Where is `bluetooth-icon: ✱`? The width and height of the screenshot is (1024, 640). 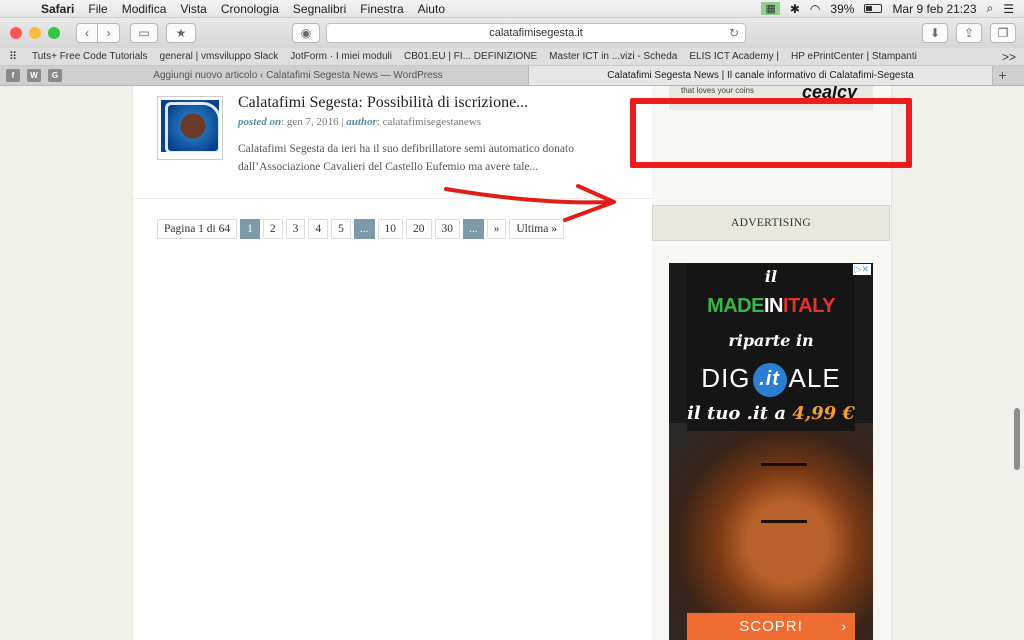
bluetooth-icon: ✱ is located at coordinates (795, 9).